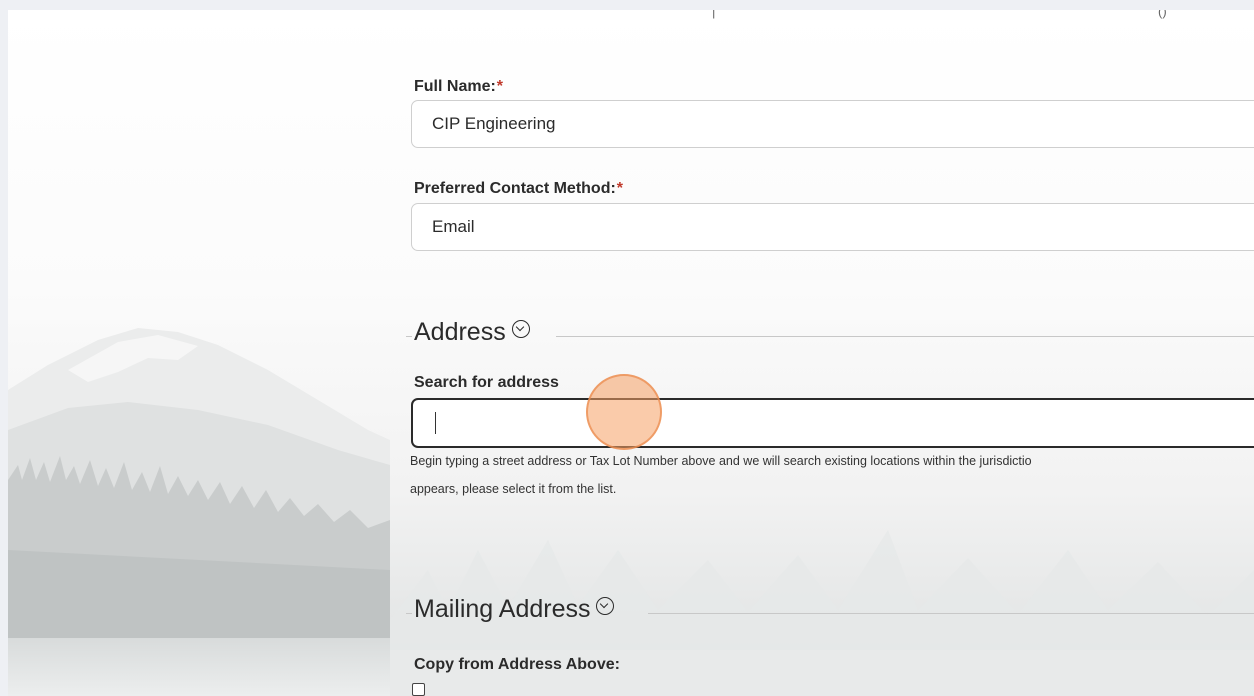 The image size is (1254, 696). What do you see at coordinates (832, 124) in the screenshot?
I see `full-name-input: CIP Engineering` at bounding box center [832, 124].